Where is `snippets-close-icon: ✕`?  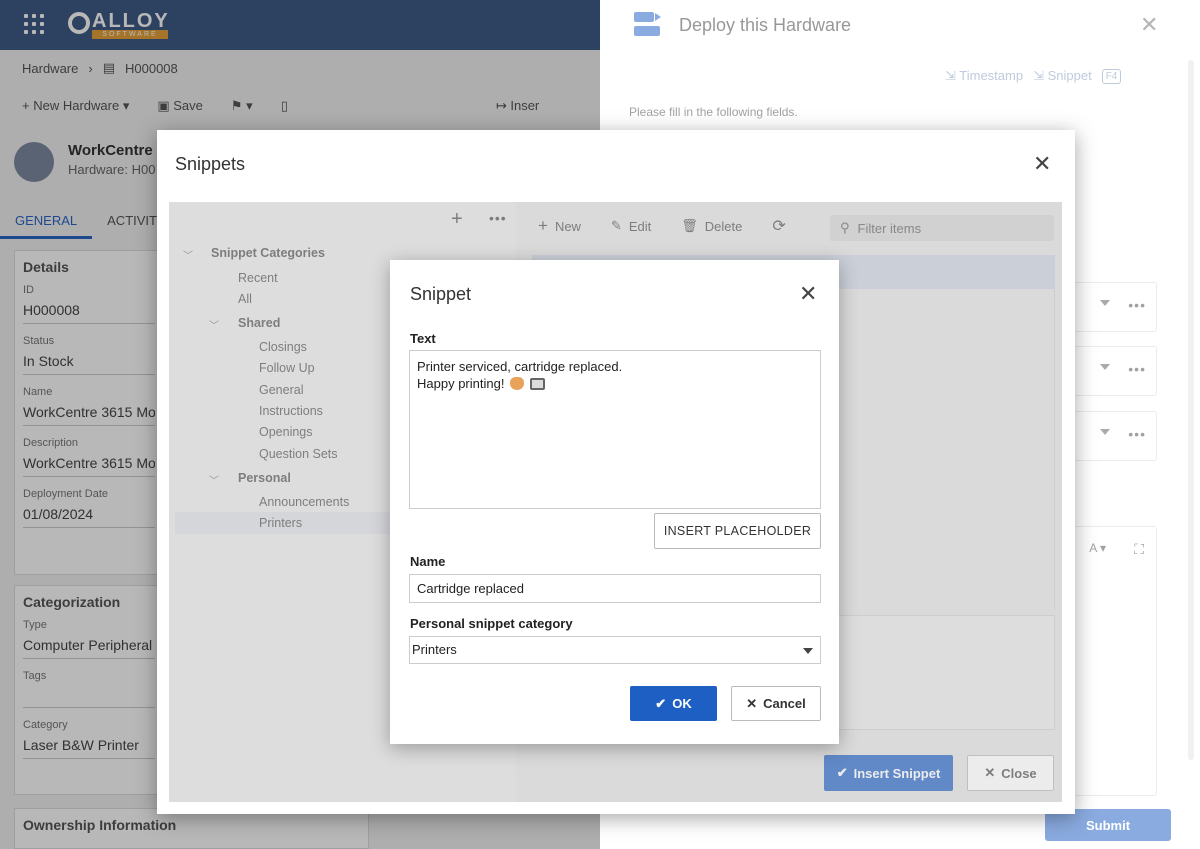
snippets-close-icon: ✕ is located at coordinates (1042, 164).